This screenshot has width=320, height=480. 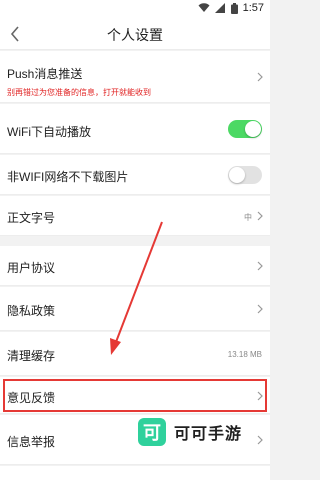 I want to click on partial-row, so click(x=135, y=473).